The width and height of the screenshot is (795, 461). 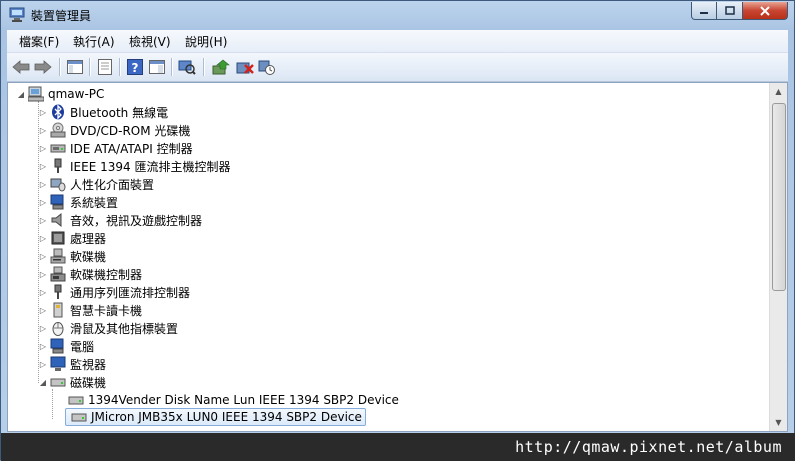 I want to click on mouse-icon, so click(x=58, y=328).